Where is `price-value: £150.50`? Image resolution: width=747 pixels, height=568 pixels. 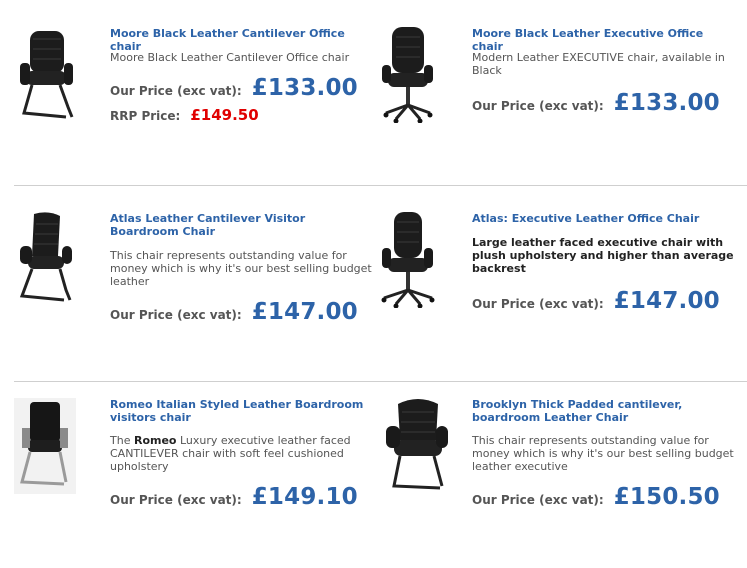 price-value: £150.50 is located at coordinates (666, 497).